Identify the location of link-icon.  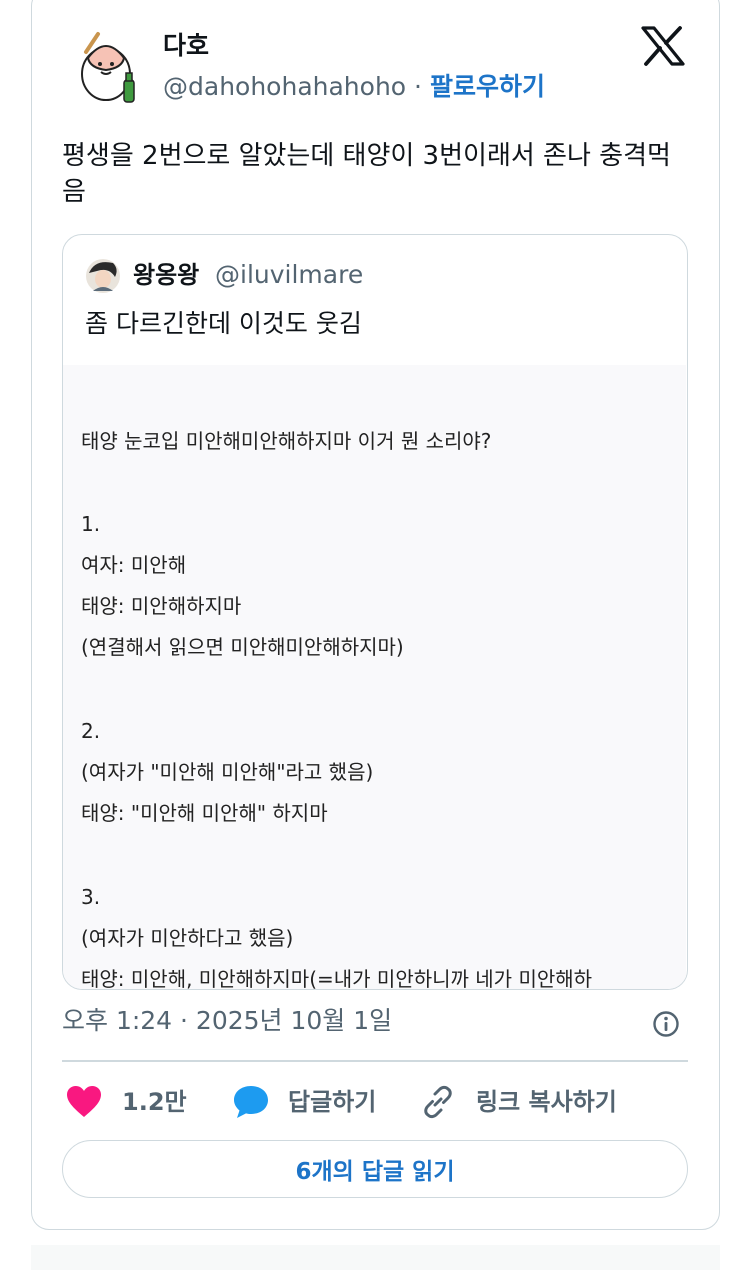
(438, 1102).